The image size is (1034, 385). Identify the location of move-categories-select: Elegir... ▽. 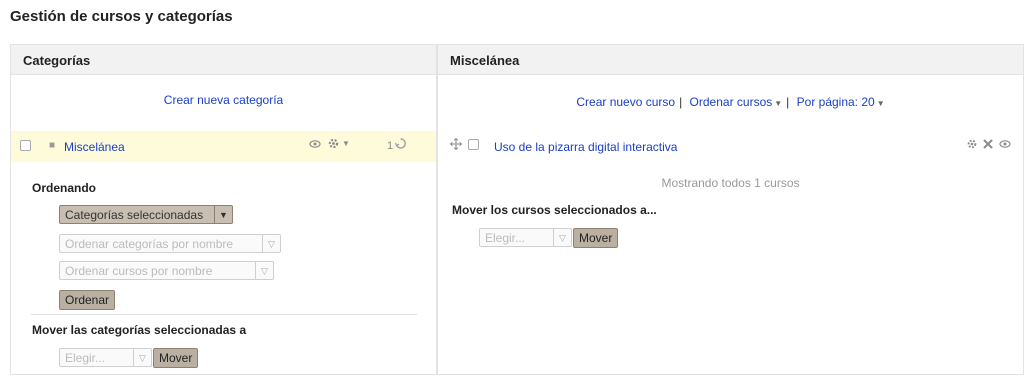
(105, 357).